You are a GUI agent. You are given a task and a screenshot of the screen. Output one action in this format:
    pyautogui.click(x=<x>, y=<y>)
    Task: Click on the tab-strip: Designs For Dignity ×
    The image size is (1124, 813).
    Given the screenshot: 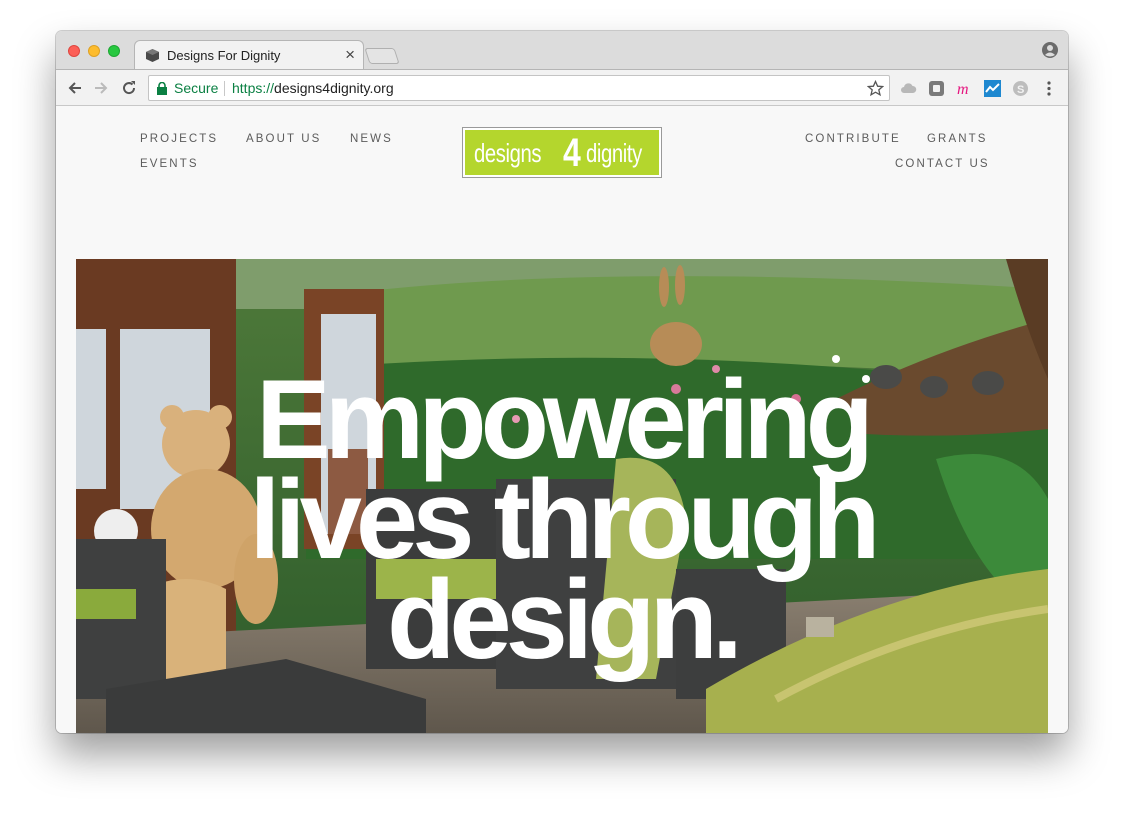 What is the action you would take?
    pyautogui.click(x=562, y=50)
    